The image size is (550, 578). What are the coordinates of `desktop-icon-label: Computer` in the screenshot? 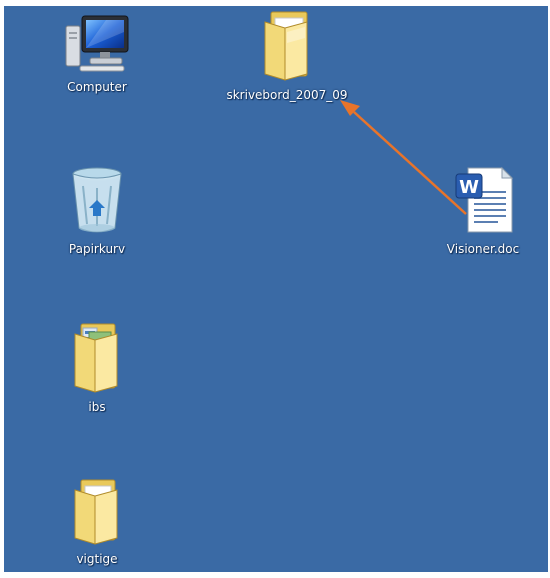 It's located at (97, 87).